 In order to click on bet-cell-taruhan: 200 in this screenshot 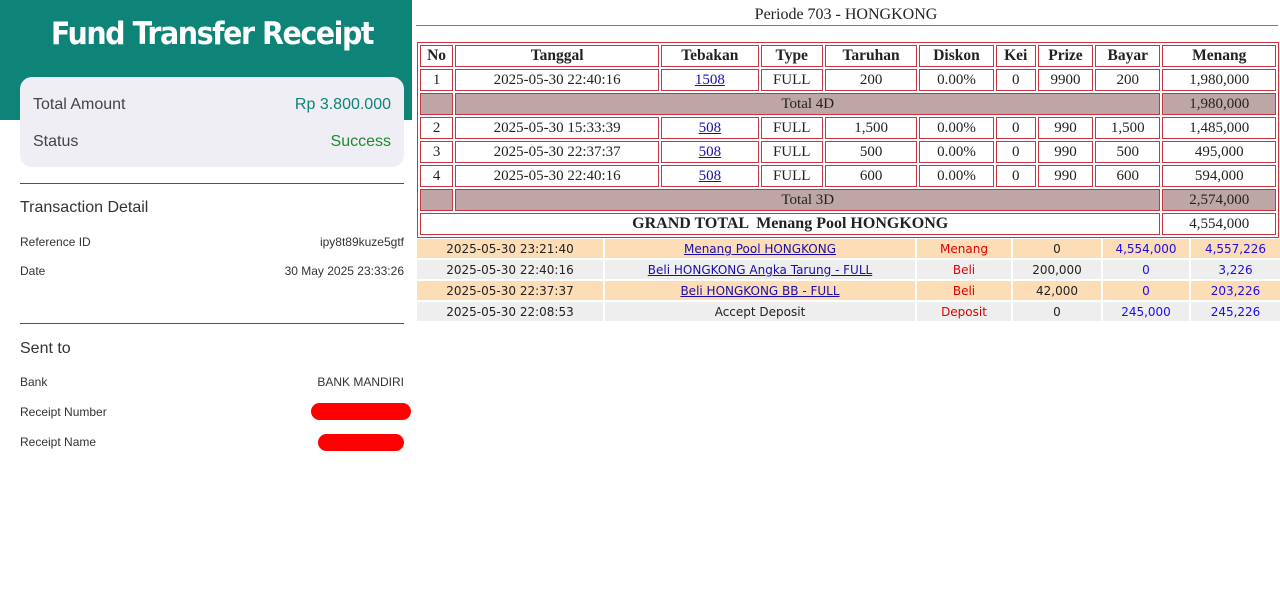, I will do `click(871, 80)`.